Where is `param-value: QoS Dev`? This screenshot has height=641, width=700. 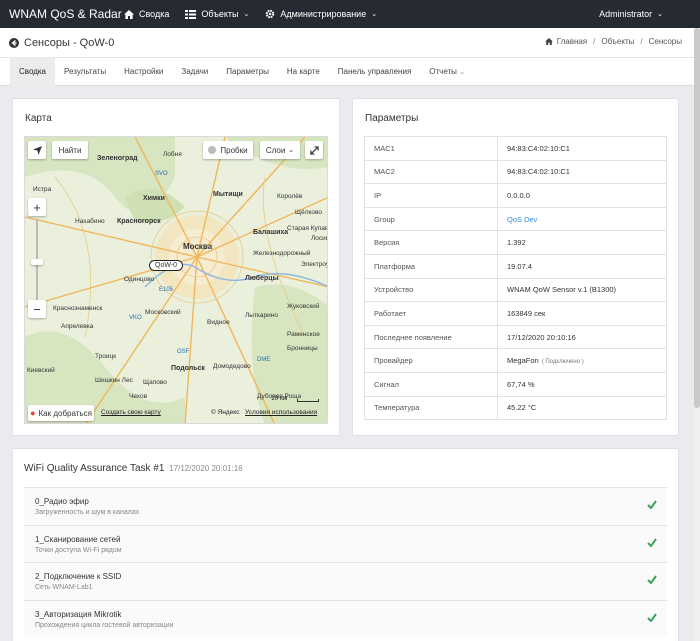 param-value: QoS Dev is located at coordinates (522, 219).